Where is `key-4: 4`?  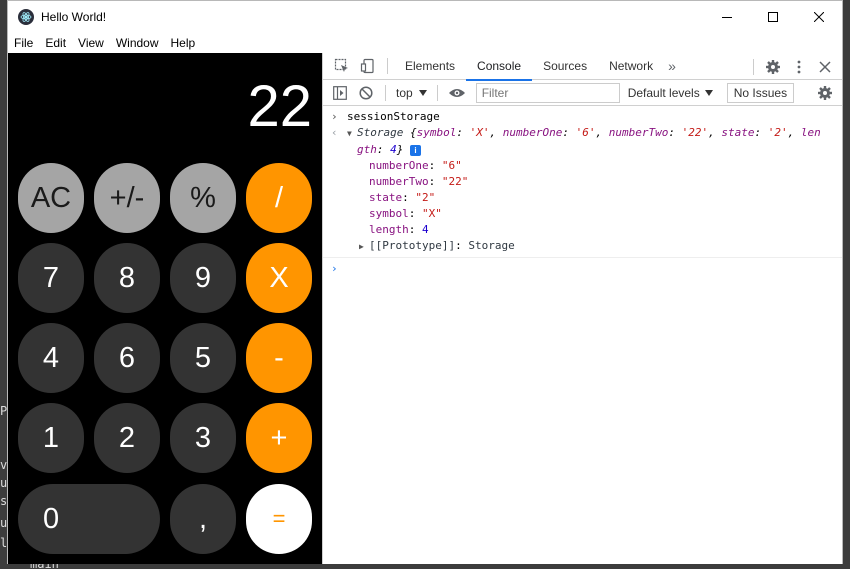 key-4: 4 is located at coordinates (51, 358).